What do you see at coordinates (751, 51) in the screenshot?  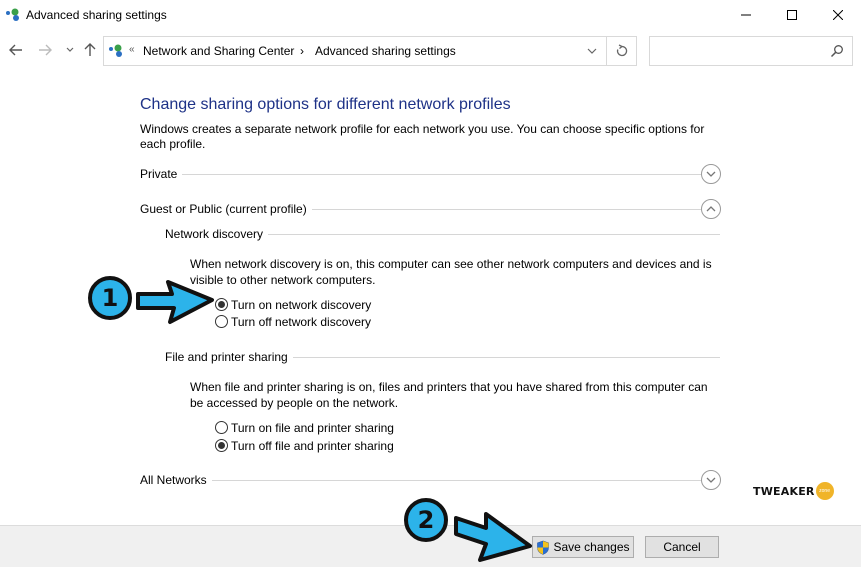 I see `search-input` at bounding box center [751, 51].